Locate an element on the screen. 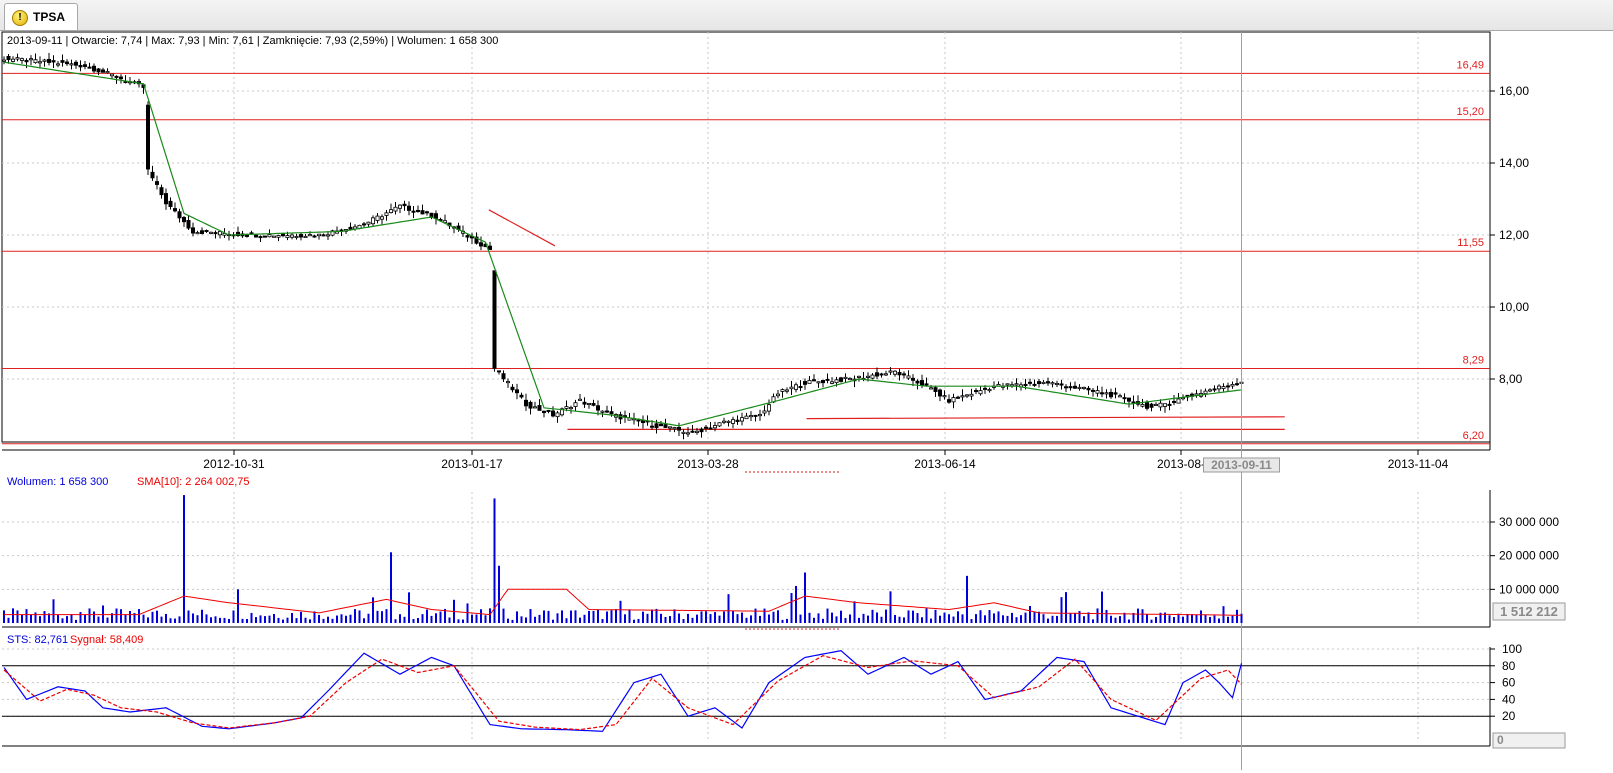 This screenshot has width=1613, height=773. sts-cursor-value: 0 is located at coordinates (1500, 740).